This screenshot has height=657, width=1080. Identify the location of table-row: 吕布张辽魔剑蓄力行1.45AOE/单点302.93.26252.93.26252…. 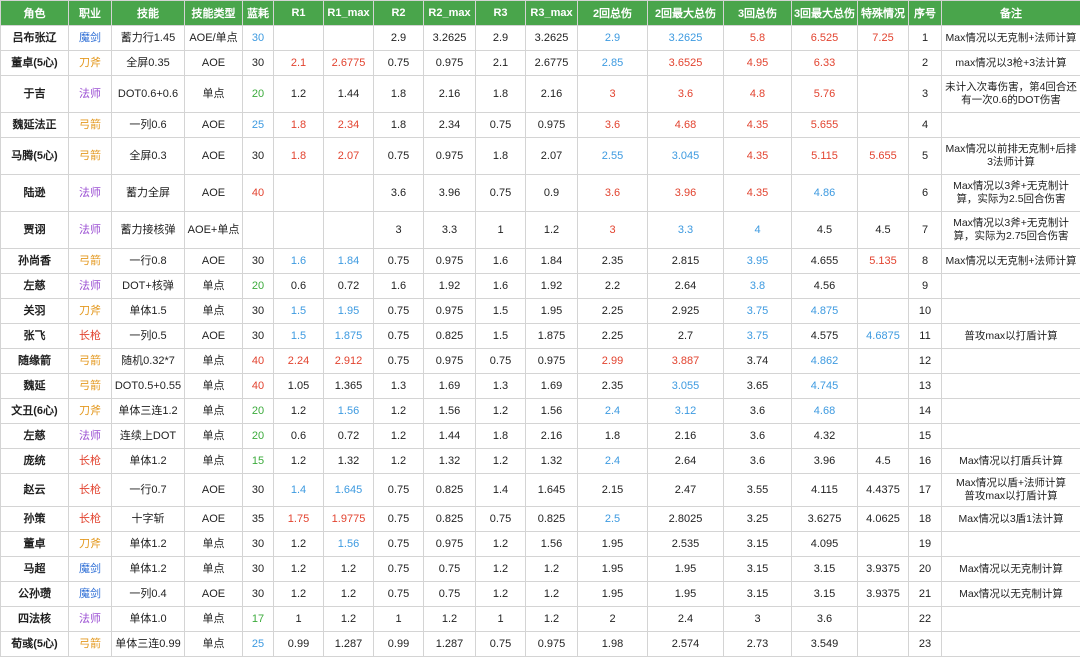
(540, 38).